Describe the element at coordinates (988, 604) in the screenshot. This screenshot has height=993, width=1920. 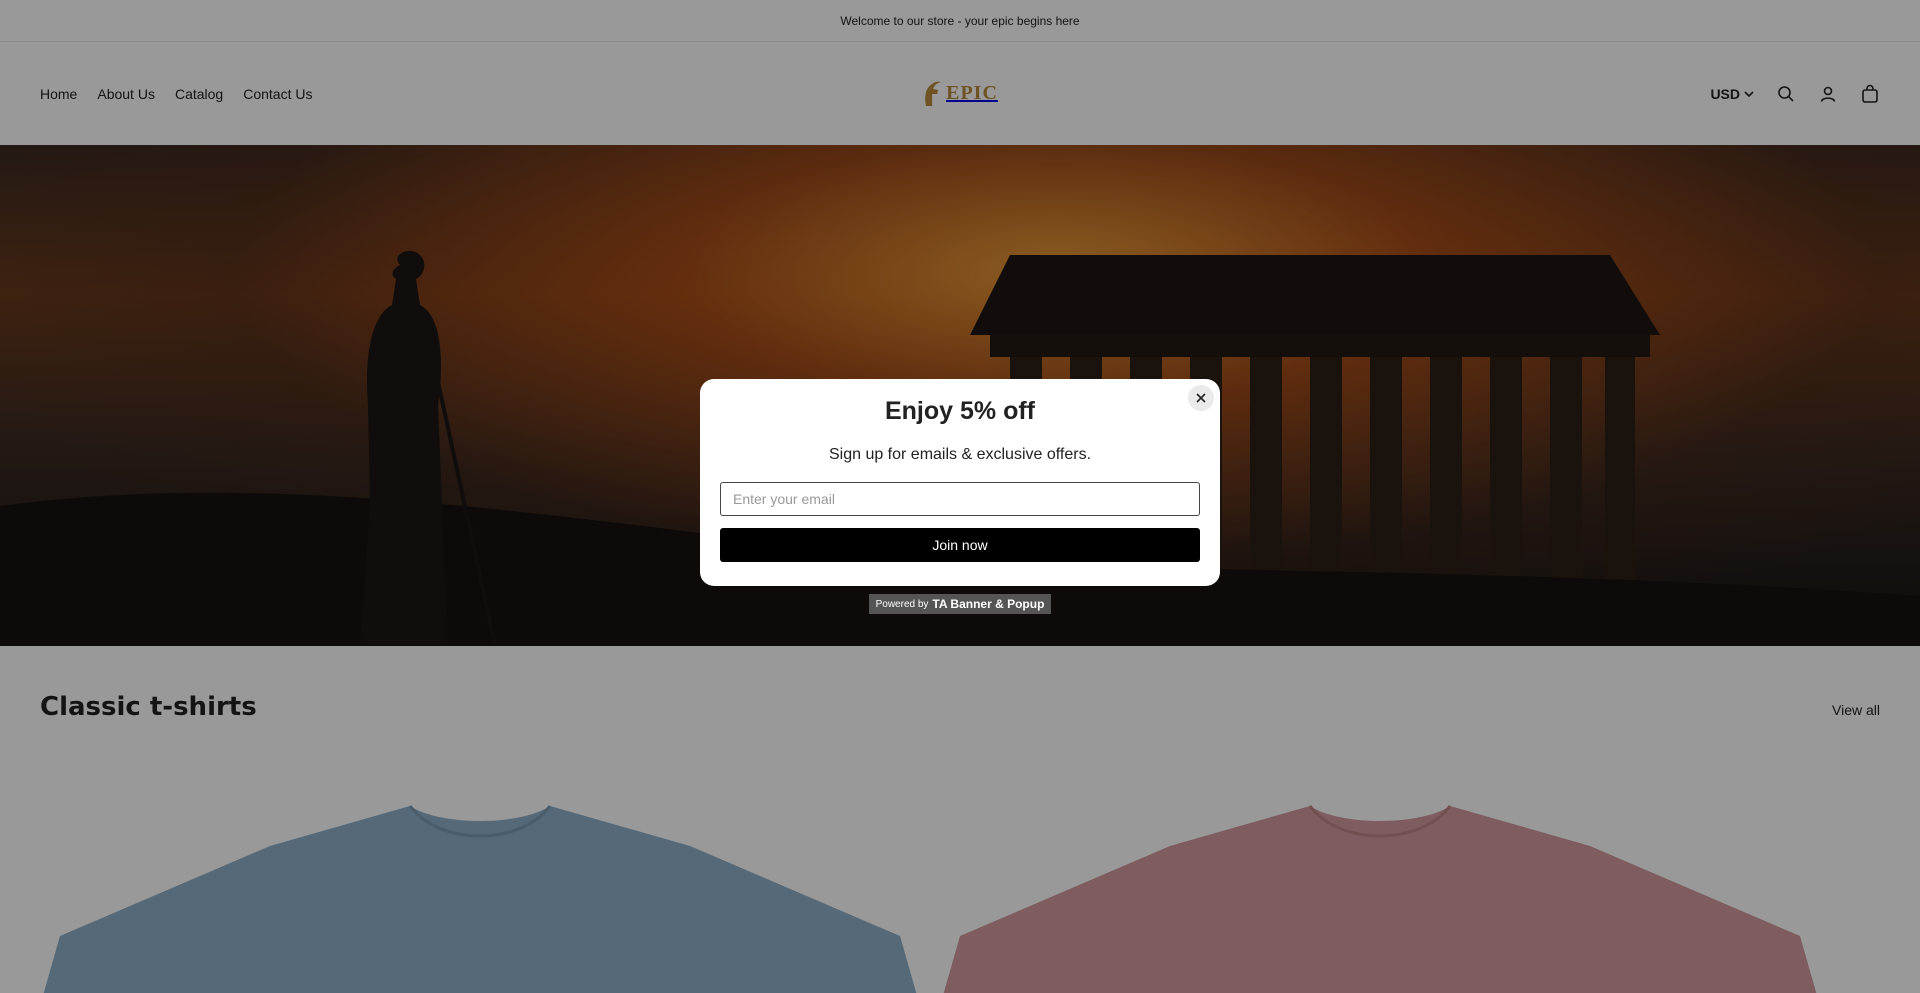
I see `powered-by-brand: TA Banner & Popup` at that location.